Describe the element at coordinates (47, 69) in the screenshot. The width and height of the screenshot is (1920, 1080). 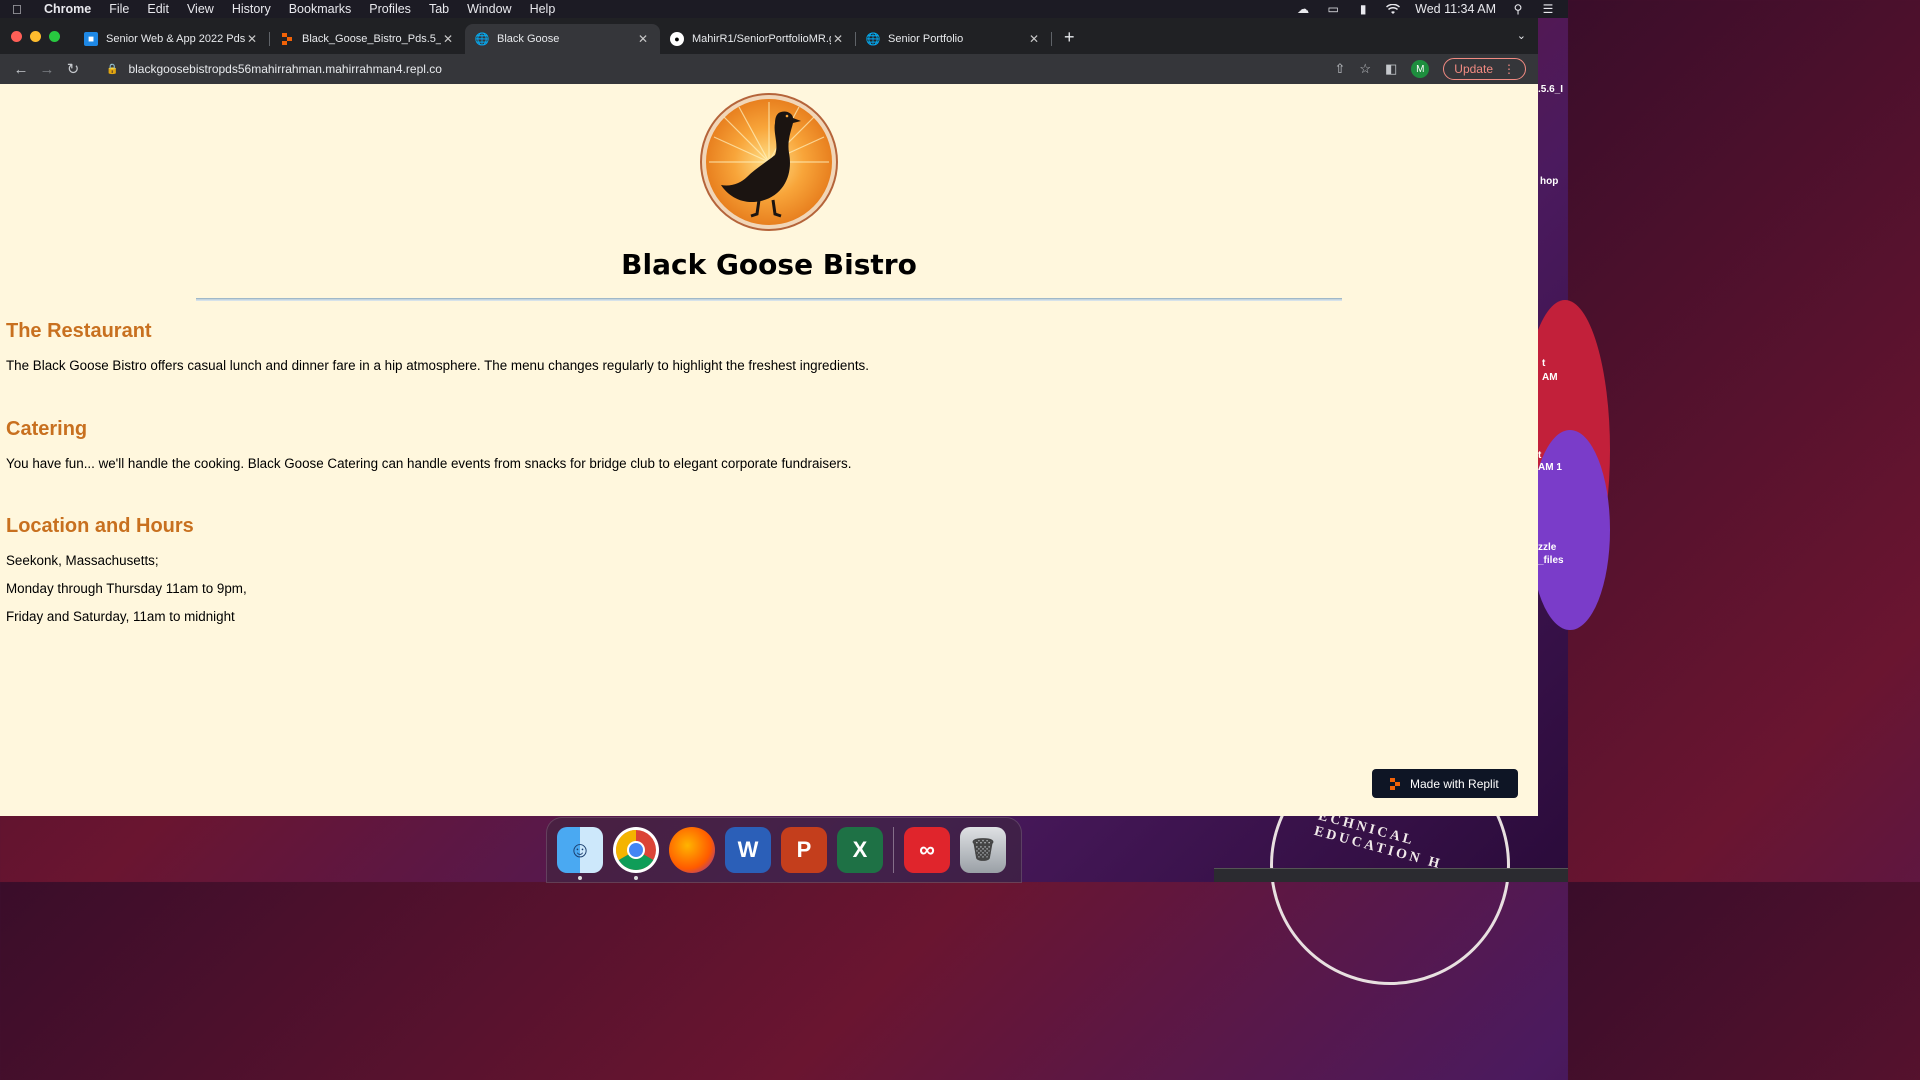
I see `forward-button: →` at that location.